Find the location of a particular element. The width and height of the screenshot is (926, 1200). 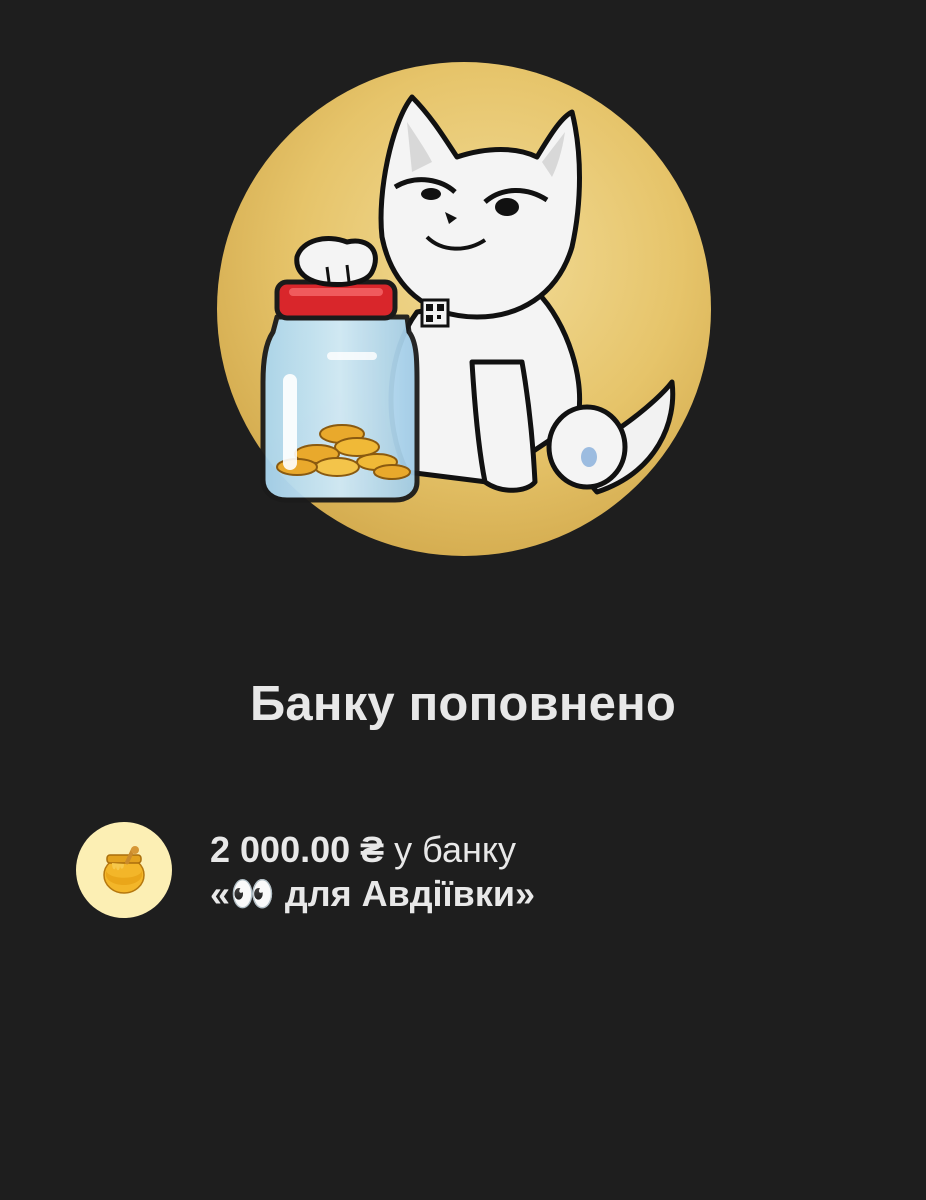

transaction-amount-line: 2 000.00 ₴ у банку is located at coordinates (372, 850).